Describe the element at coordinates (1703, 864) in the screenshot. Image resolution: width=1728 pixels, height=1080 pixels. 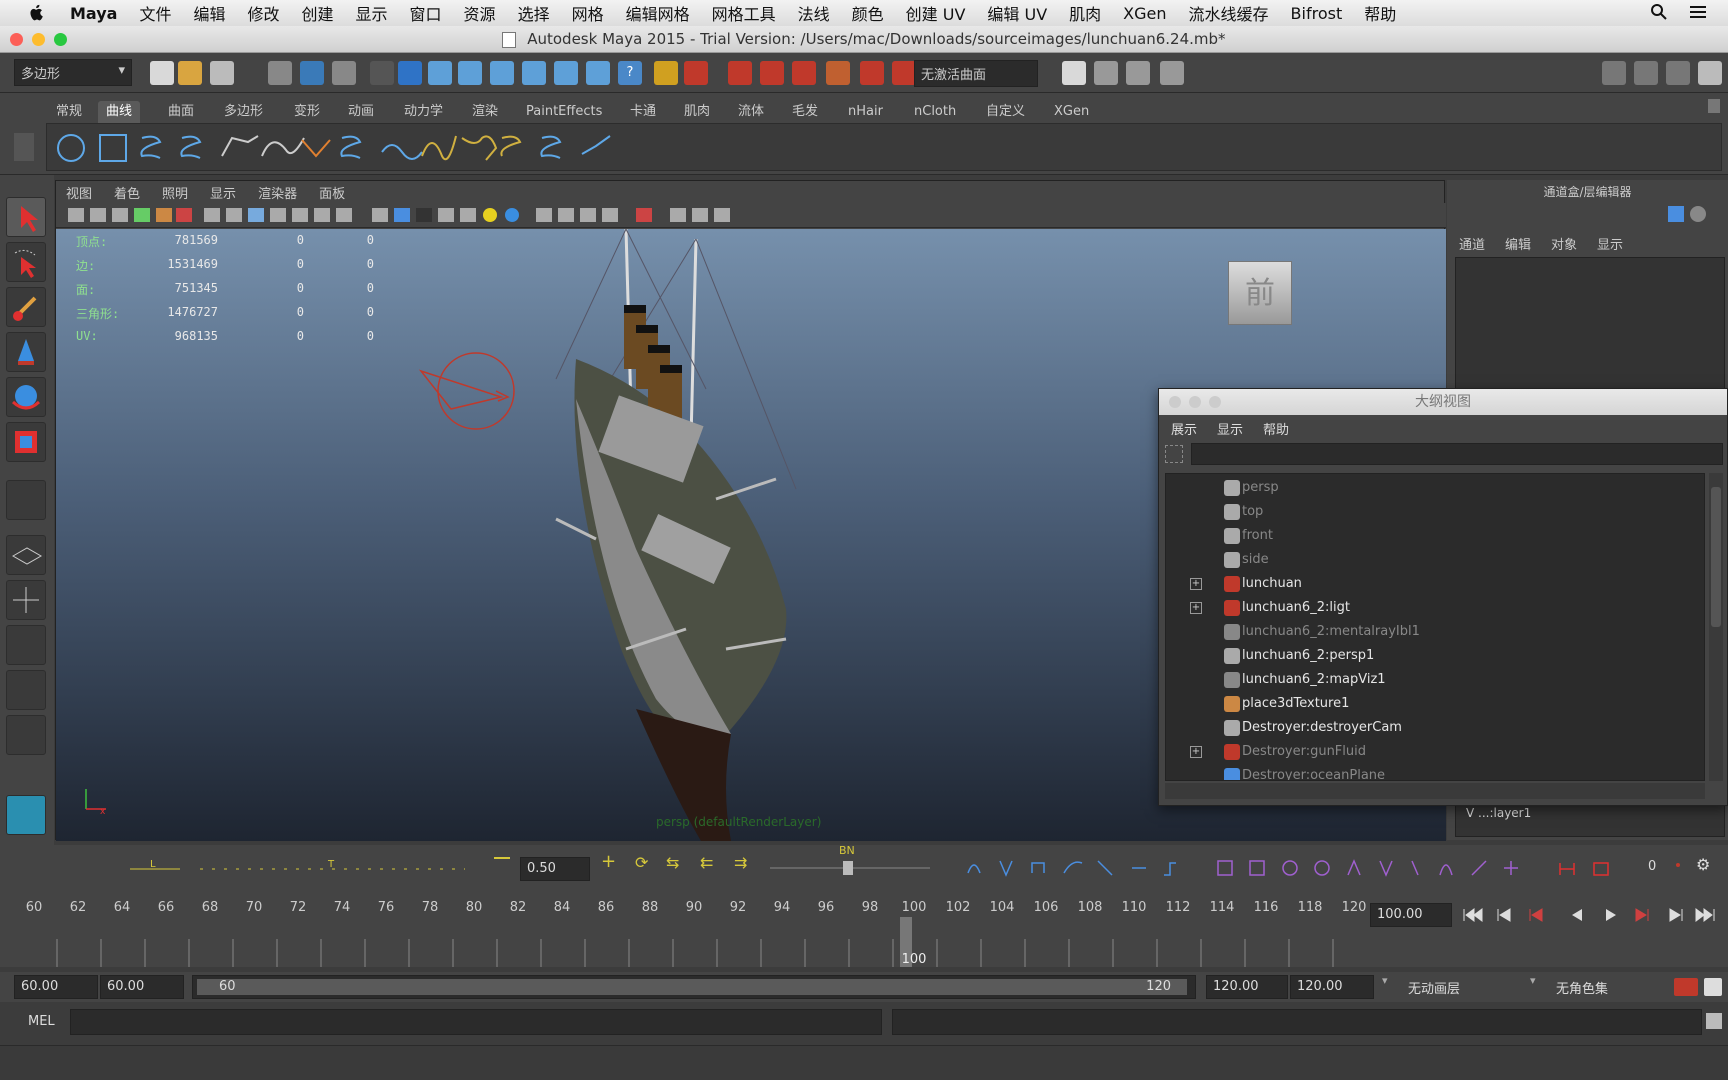
I see `settings-gear-icon: ⚙` at that location.